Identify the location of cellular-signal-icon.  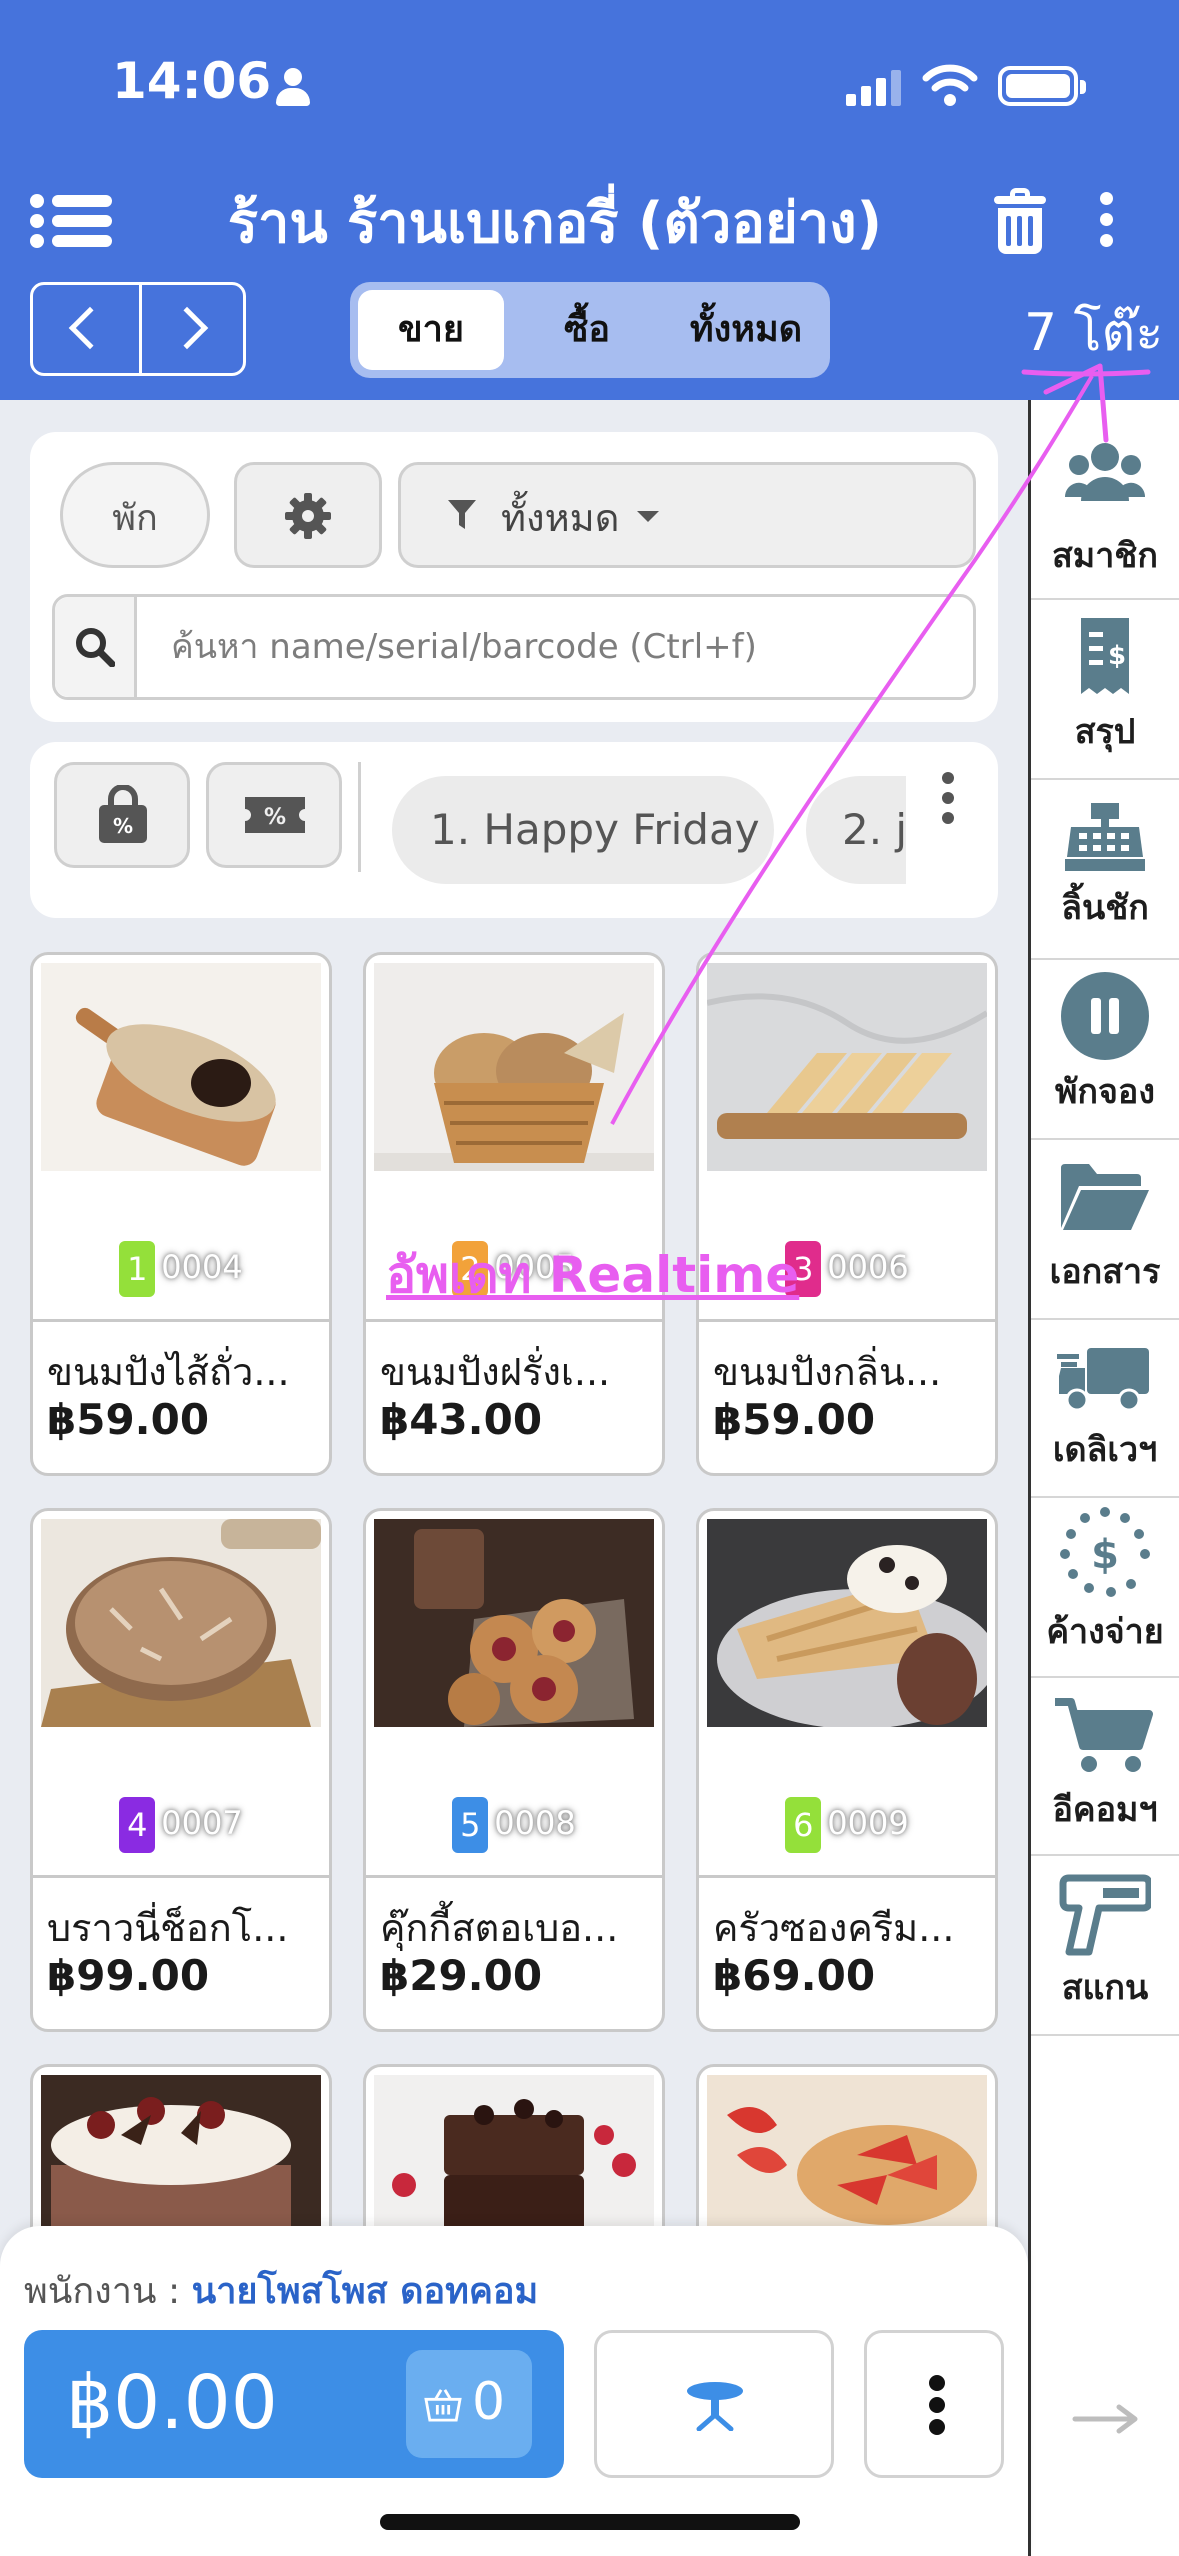
(874, 88).